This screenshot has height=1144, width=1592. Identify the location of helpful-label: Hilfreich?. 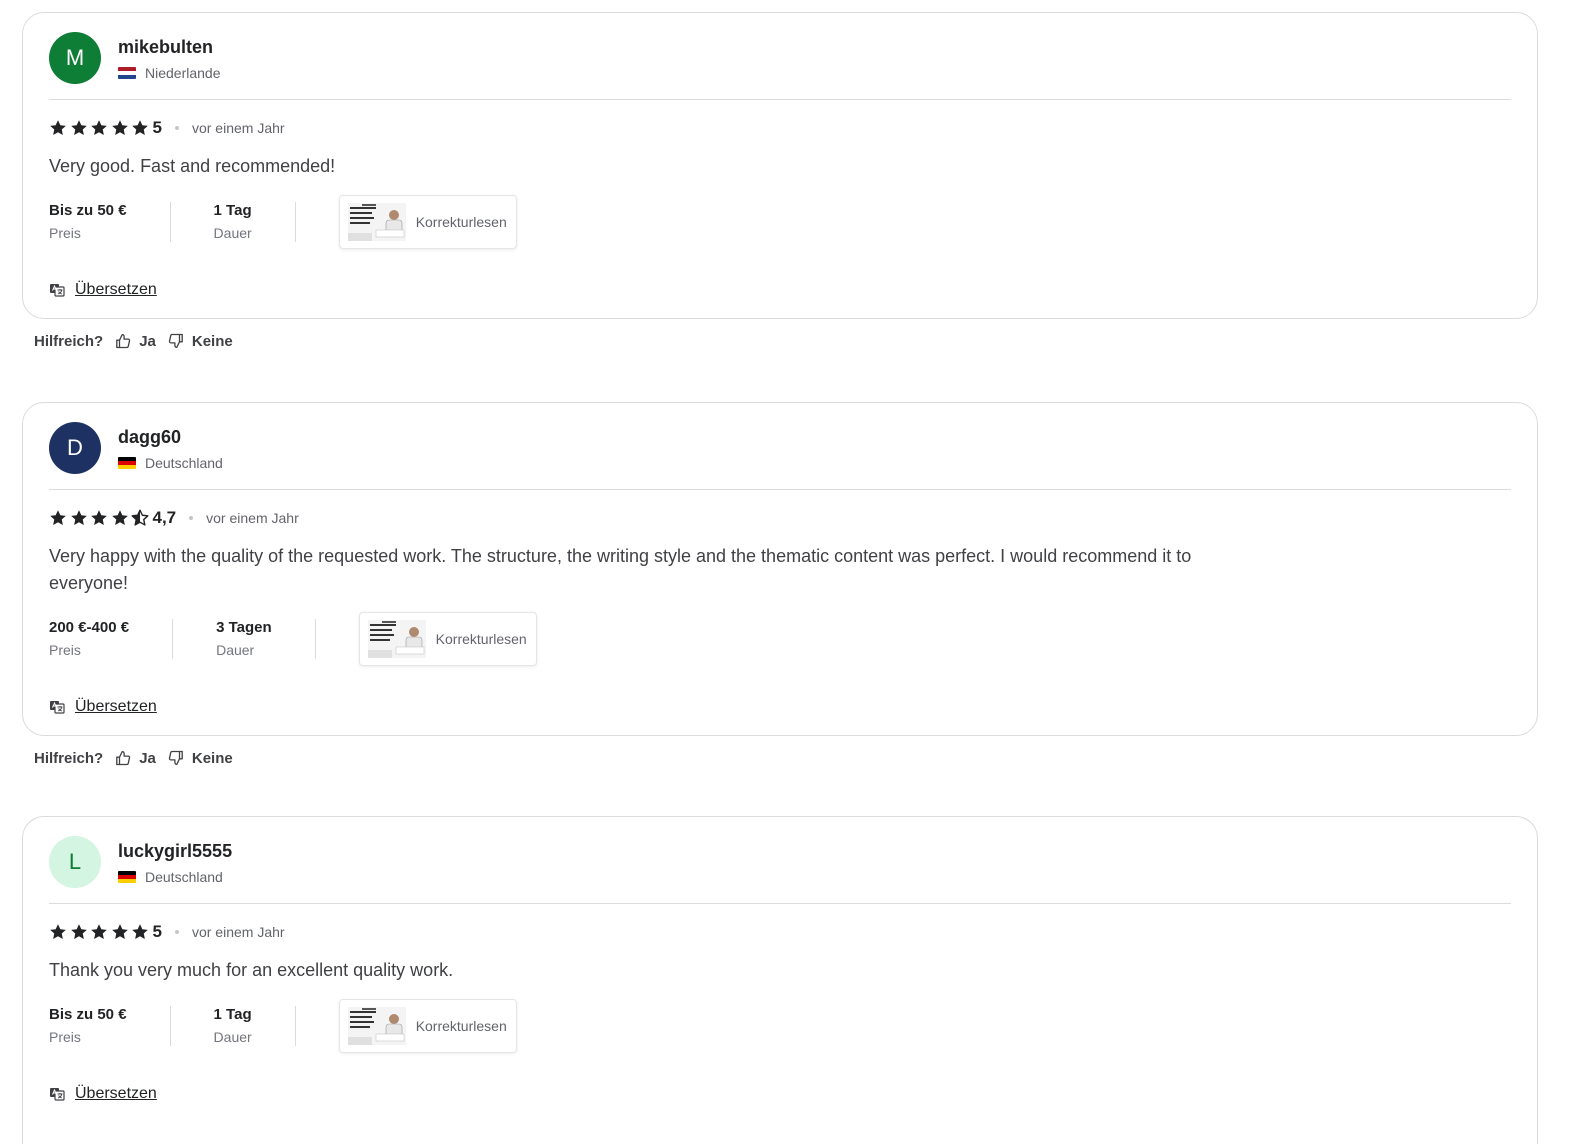
(69, 758).